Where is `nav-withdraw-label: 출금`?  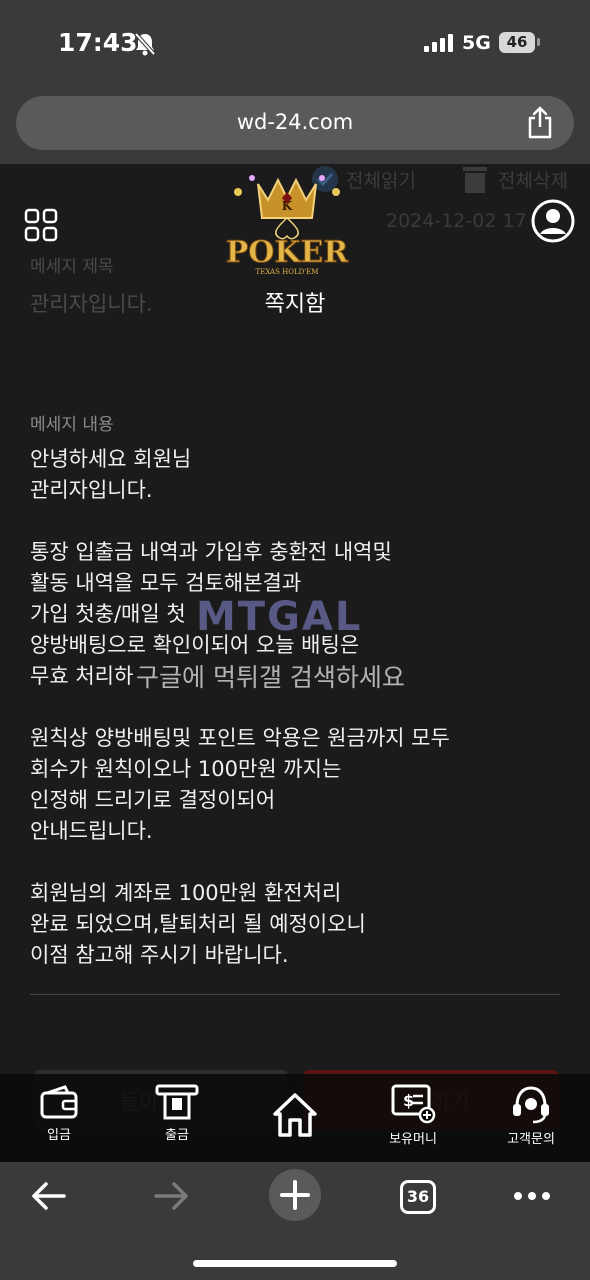
nav-withdraw-label: 출금 is located at coordinates (177, 1135).